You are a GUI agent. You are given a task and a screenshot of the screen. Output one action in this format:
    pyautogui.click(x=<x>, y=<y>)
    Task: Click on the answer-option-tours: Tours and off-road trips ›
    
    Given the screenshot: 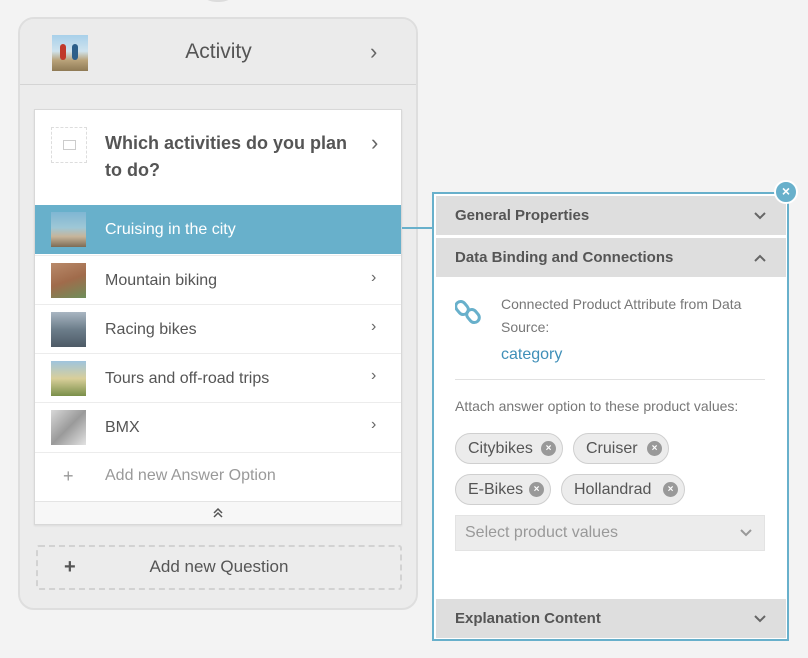 What is the action you would take?
    pyautogui.click(x=218, y=377)
    